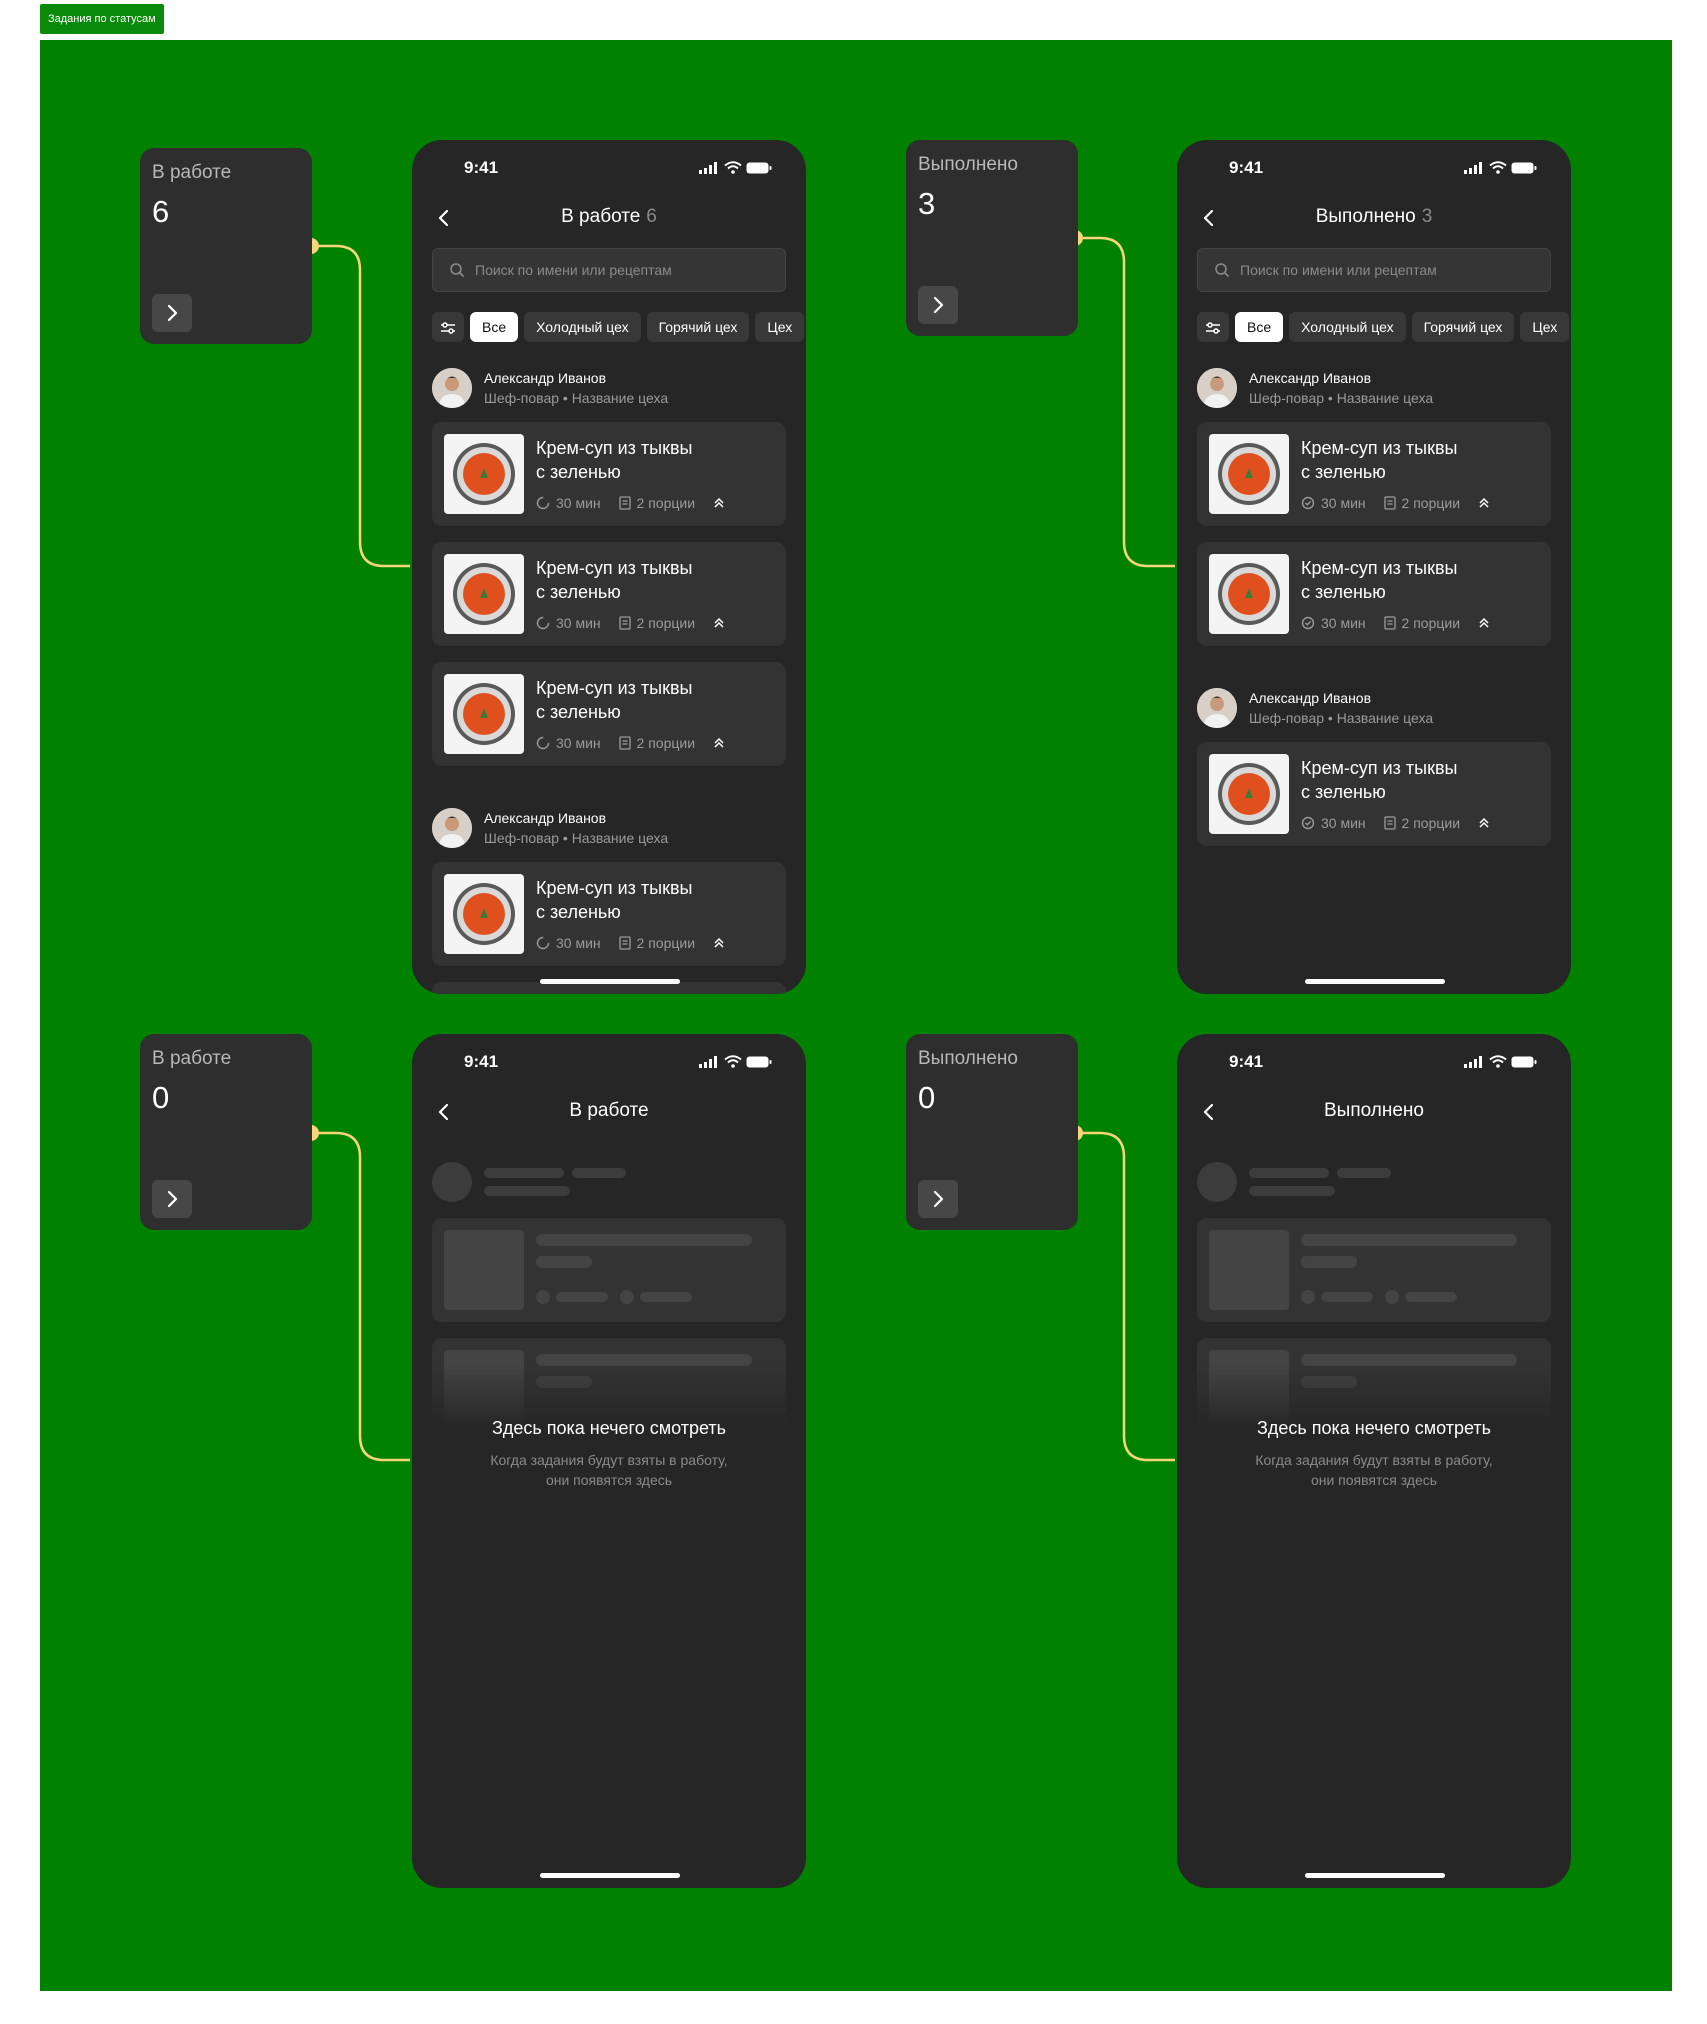 This screenshot has width=1707, height=2024. What do you see at coordinates (1427, 216) in the screenshot?
I see `title-count: 3` at bounding box center [1427, 216].